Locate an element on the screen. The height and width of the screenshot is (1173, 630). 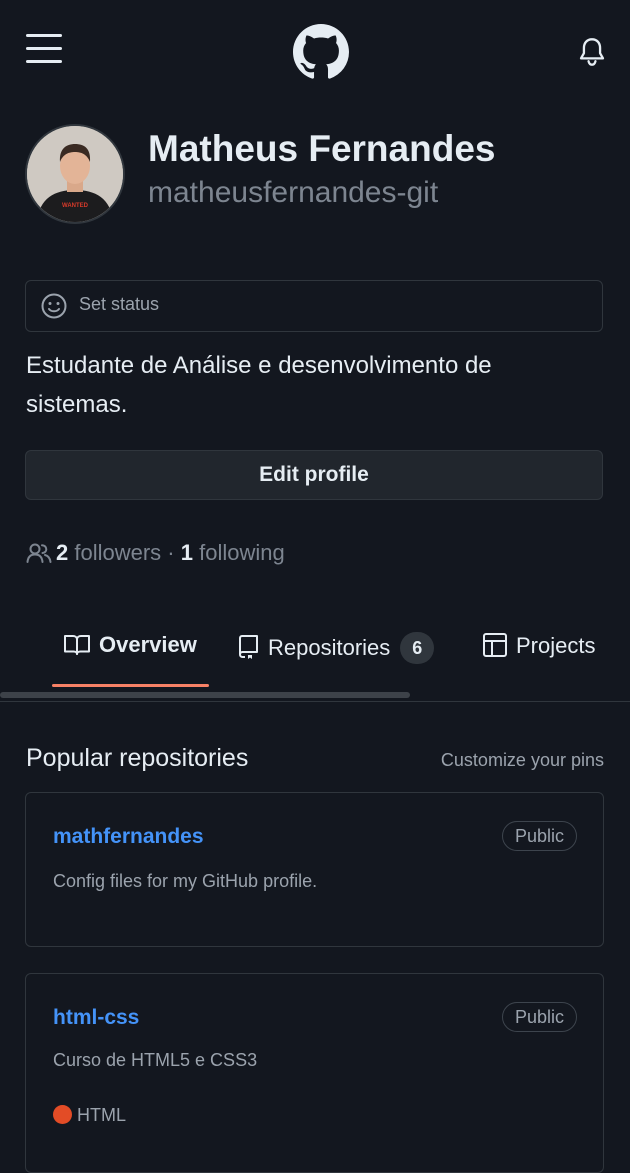
tabs-divider is located at coordinates (315, 701).